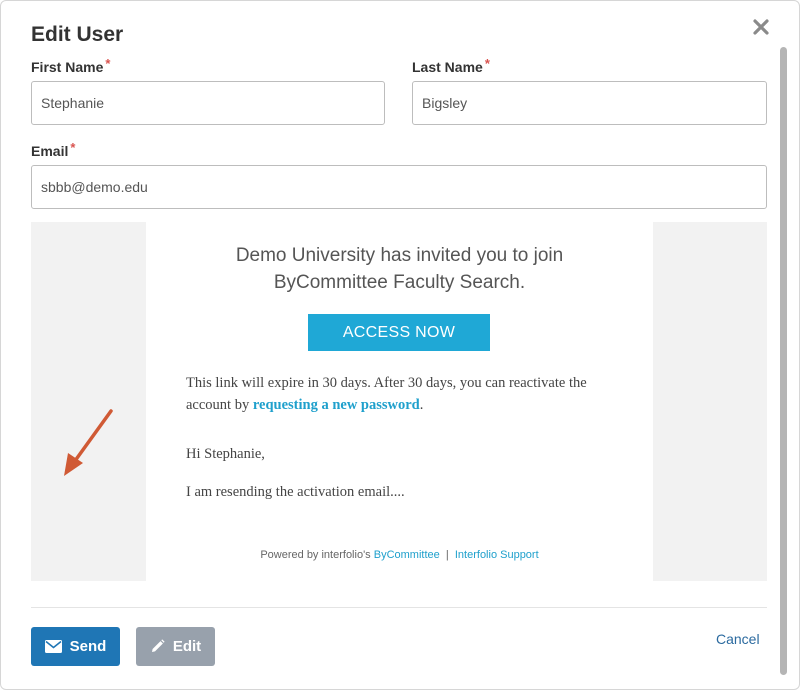 The image size is (800, 690). I want to click on greeting: Hi Stephanie,, so click(225, 454).